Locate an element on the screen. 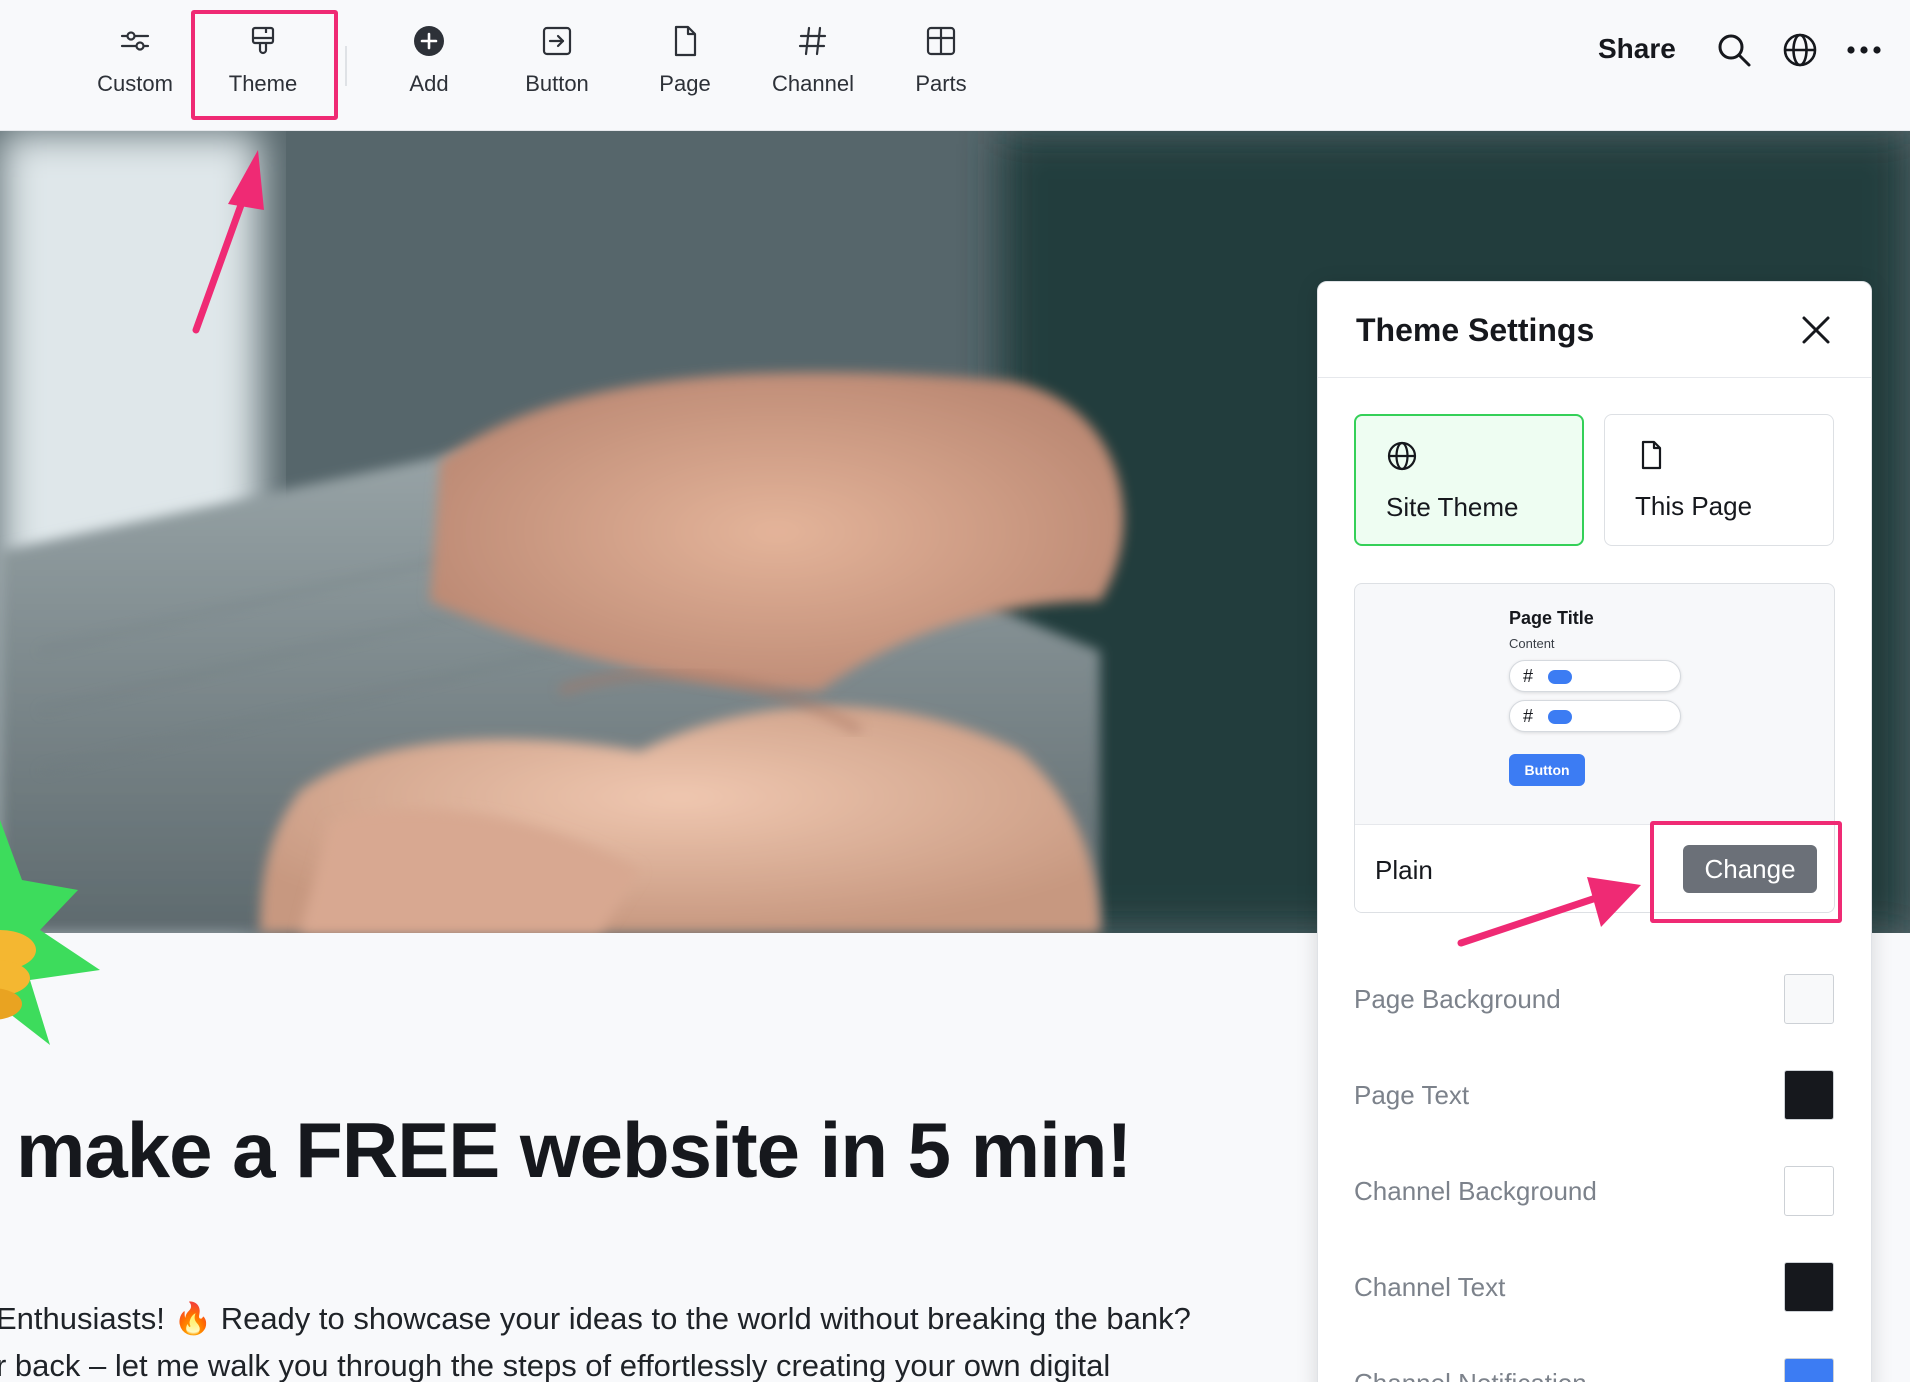 Image resolution: width=1910 pixels, height=1382 pixels. tool-parts: Parts is located at coordinates (941, 69).